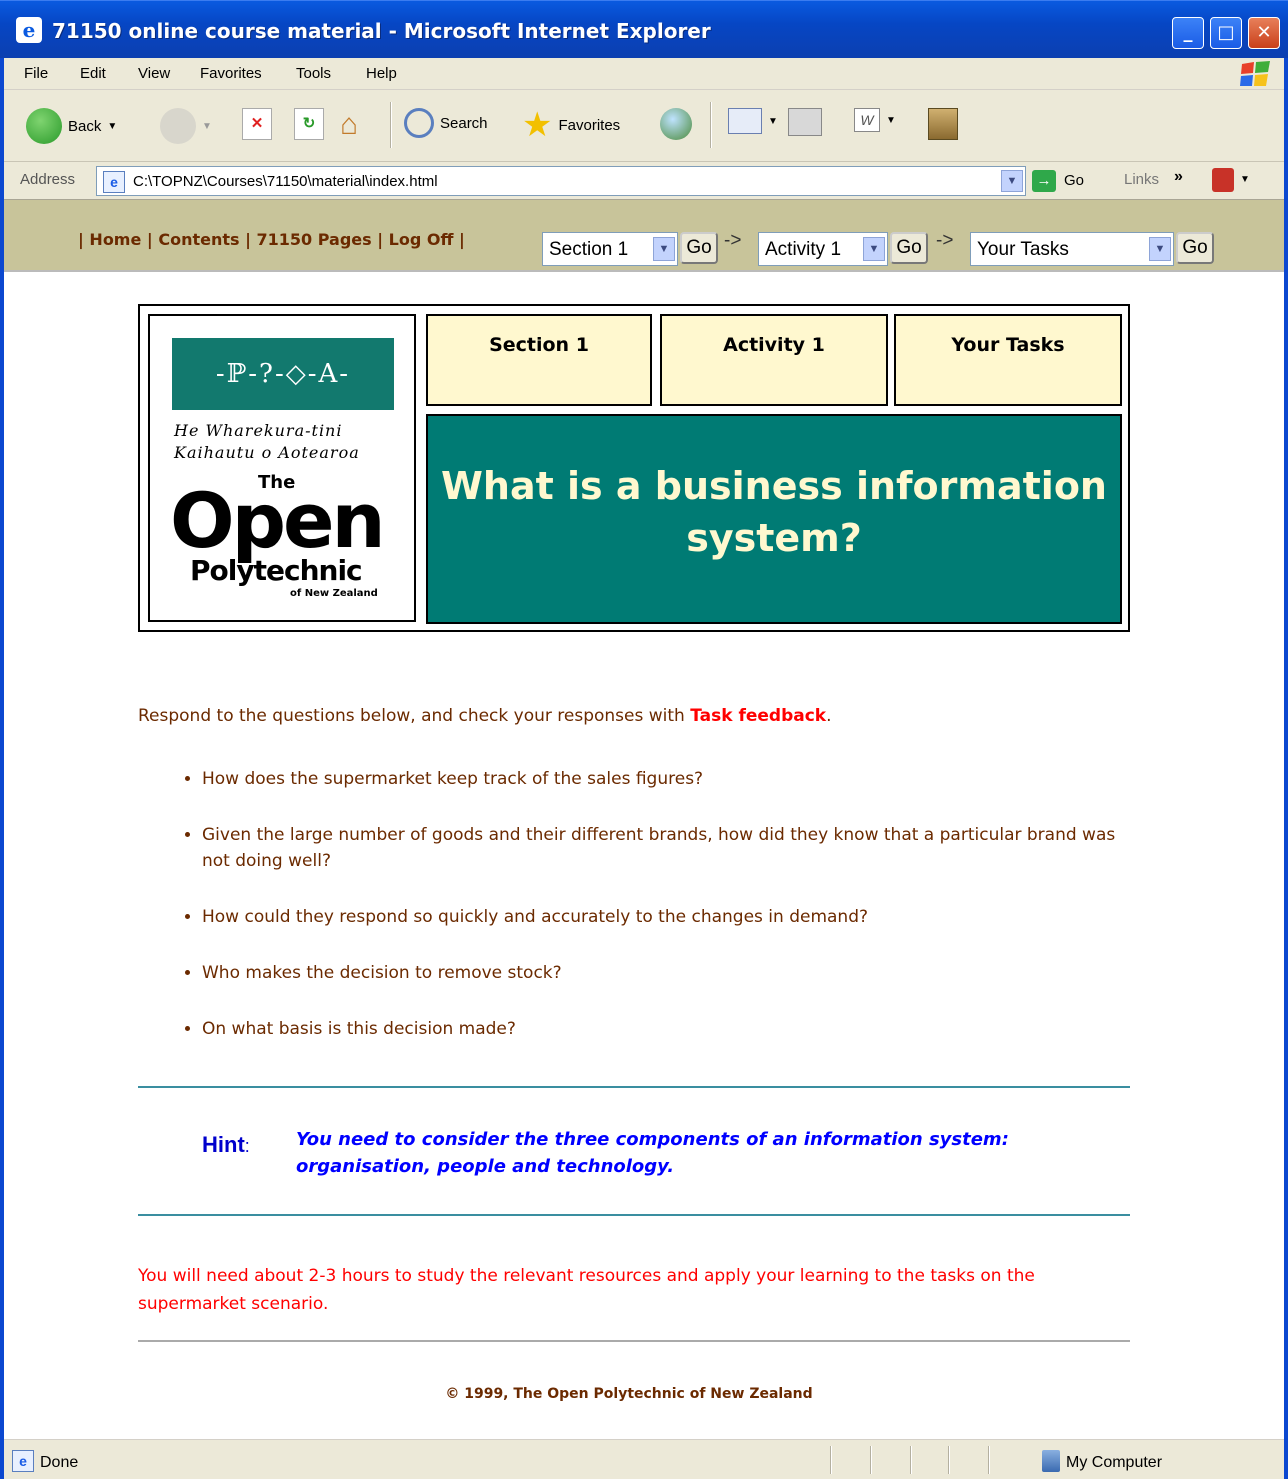 This screenshot has height=1479, width=1288. Describe the element at coordinates (1072, 249) in the screenshot. I see `tasks-select: Your Tasks ▼` at that location.